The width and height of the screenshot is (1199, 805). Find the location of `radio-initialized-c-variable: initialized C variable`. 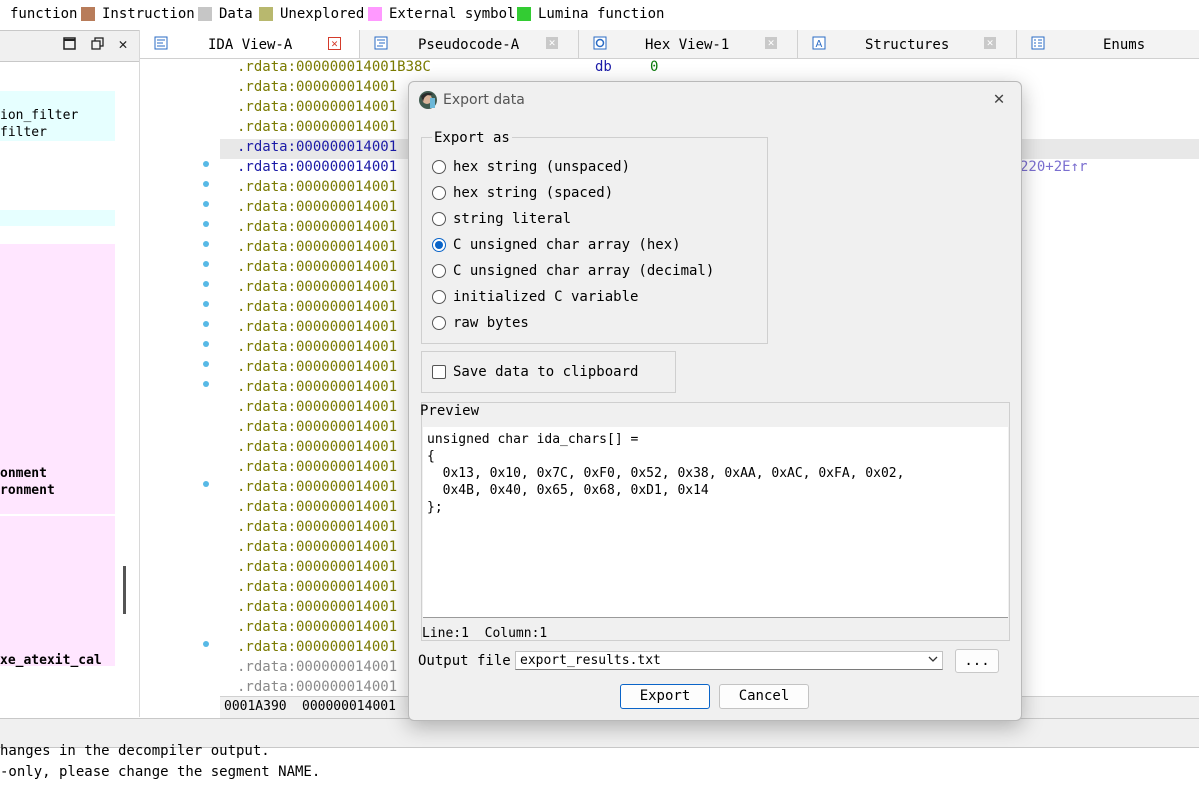

radio-initialized-c-variable: initialized C variable is located at coordinates (535, 297).